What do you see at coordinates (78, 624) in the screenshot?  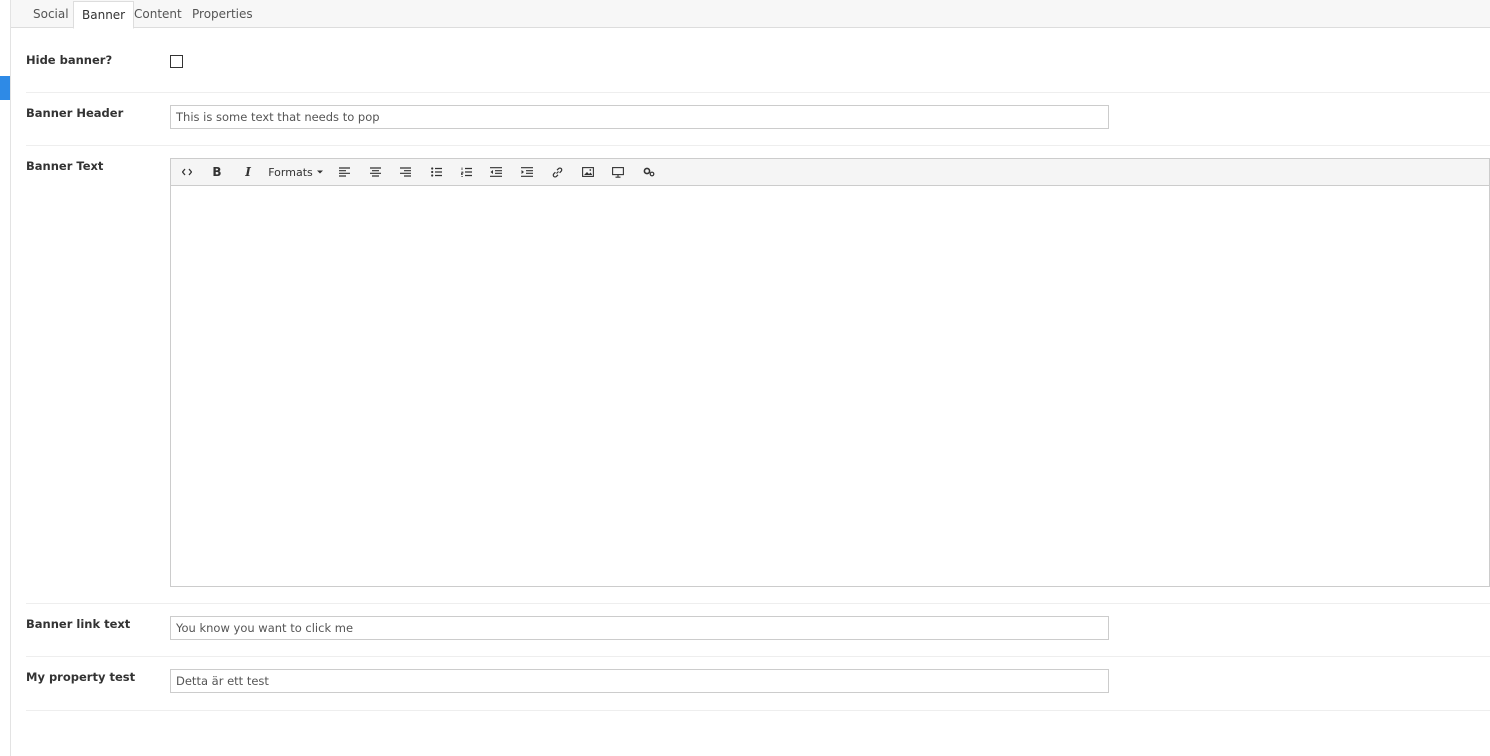 I see `banner-link-text-label: Banner link text` at bounding box center [78, 624].